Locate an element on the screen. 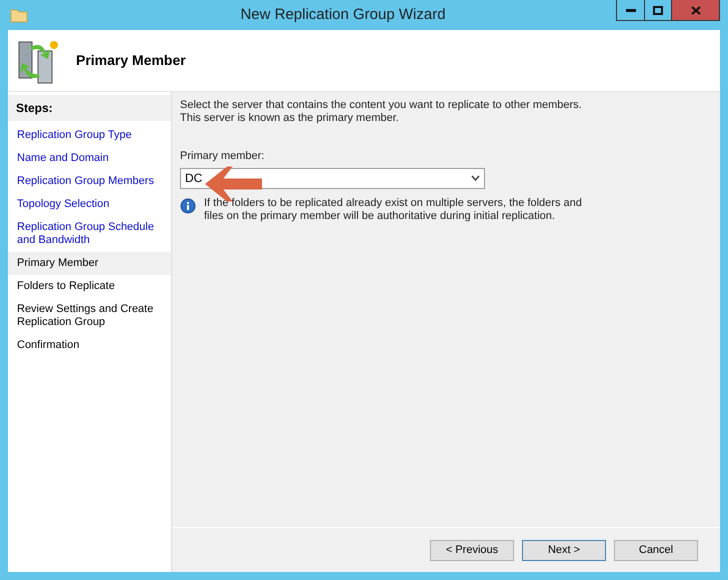 The height and width of the screenshot is (580, 728). step-item: Replication Group Members is located at coordinates (89, 181).